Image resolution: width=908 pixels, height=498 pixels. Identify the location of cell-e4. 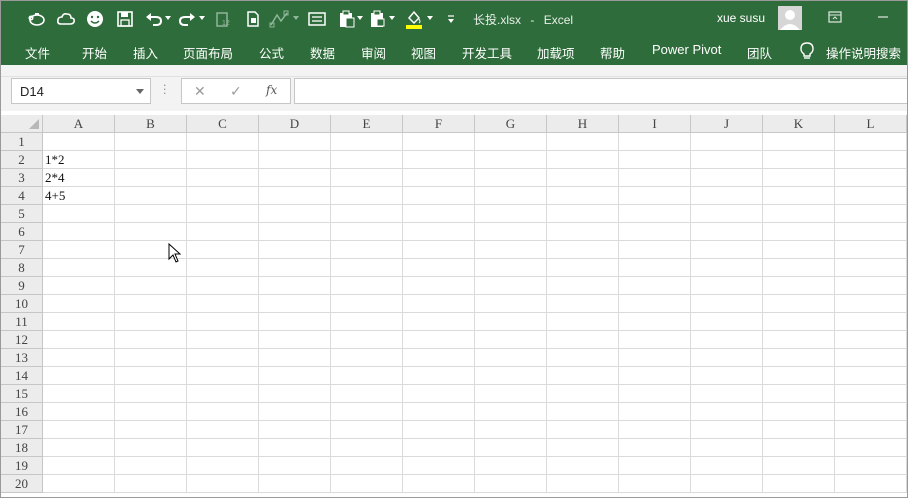
(367, 196).